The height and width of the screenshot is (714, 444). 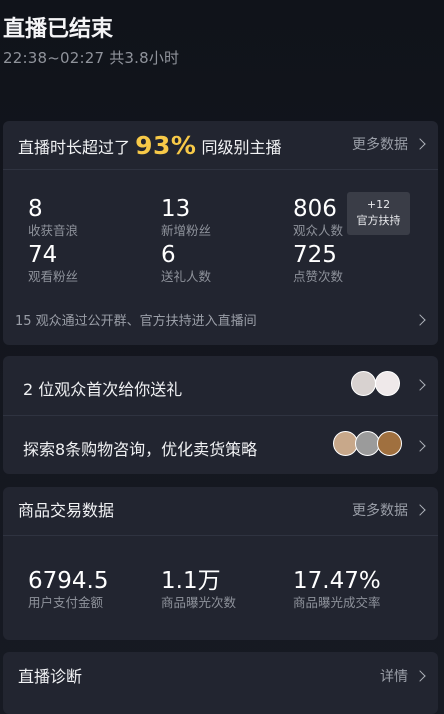 What do you see at coordinates (166, 145) in the screenshot?
I see `duration-percent: 93%` at bounding box center [166, 145].